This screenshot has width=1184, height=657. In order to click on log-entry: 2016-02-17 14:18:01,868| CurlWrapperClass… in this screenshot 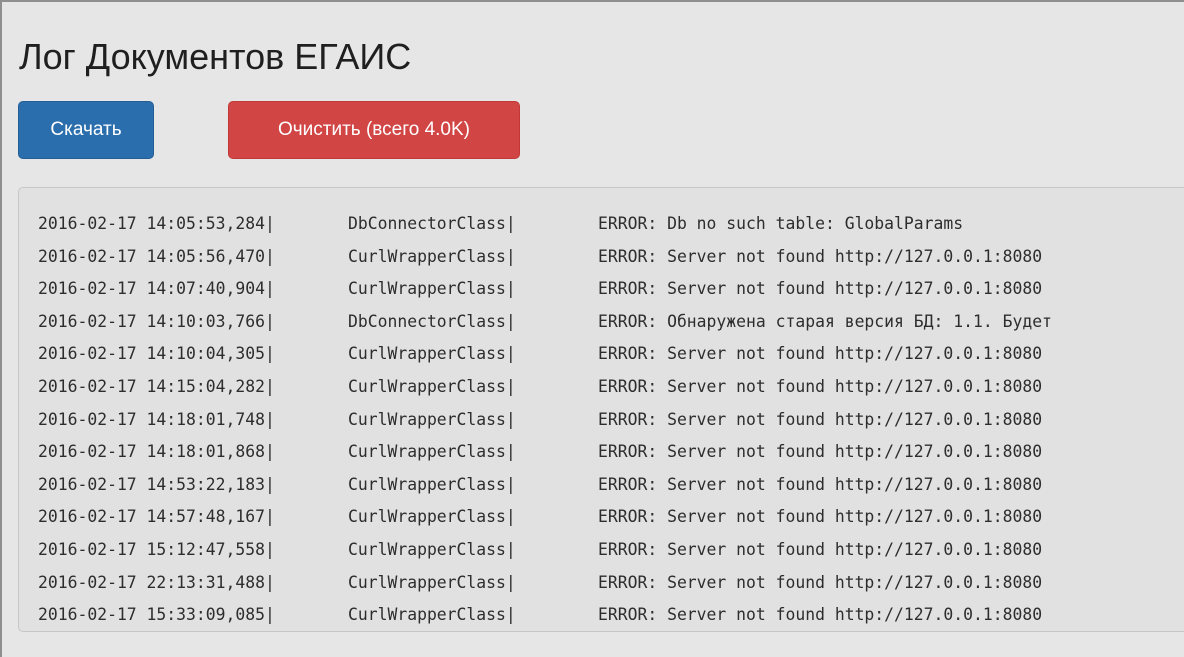, I will do `click(545, 452)`.